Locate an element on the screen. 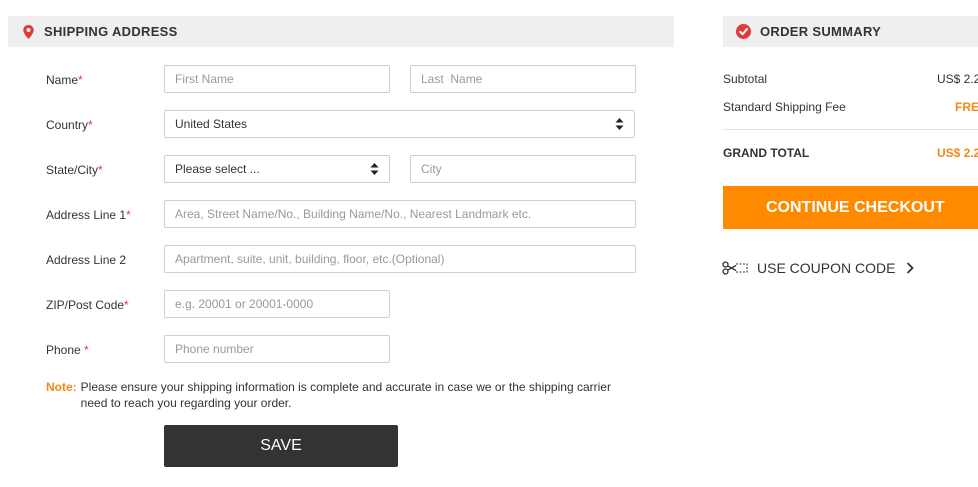 The image size is (978, 487). name-label: Name* is located at coordinates (64, 80).